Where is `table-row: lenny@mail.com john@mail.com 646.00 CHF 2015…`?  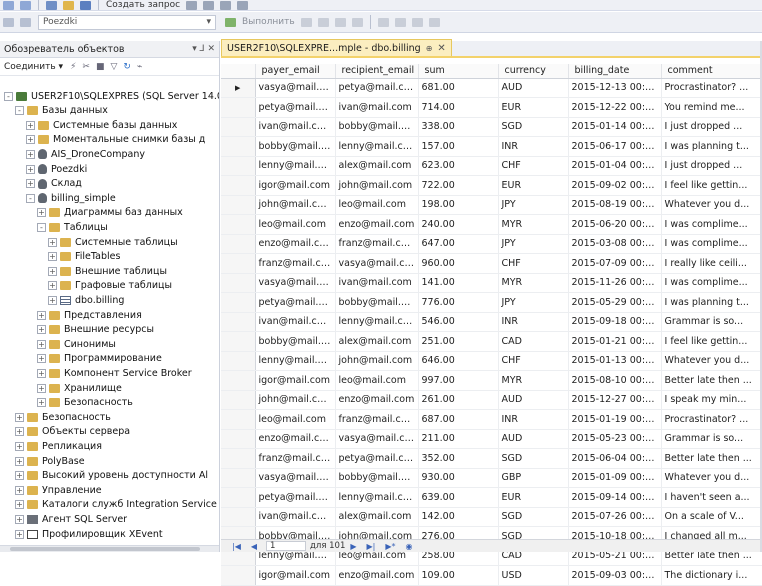 table-row: lenny@mail.com john@mail.com 646.00 CHF 2015… is located at coordinates (491, 361).